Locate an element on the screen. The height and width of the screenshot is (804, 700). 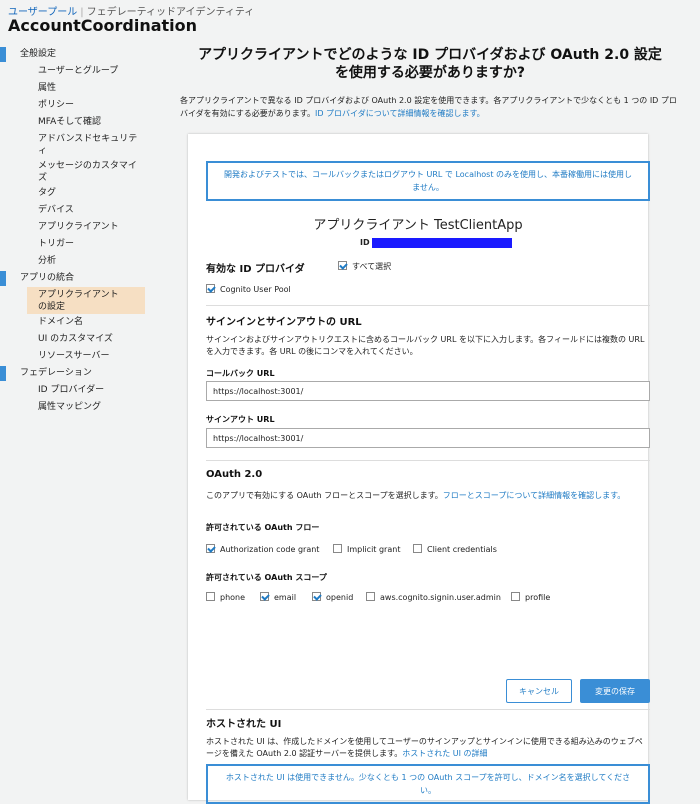
sidebar-item-attribute-mapping: 属性マッピング is located at coordinates (80, 407).